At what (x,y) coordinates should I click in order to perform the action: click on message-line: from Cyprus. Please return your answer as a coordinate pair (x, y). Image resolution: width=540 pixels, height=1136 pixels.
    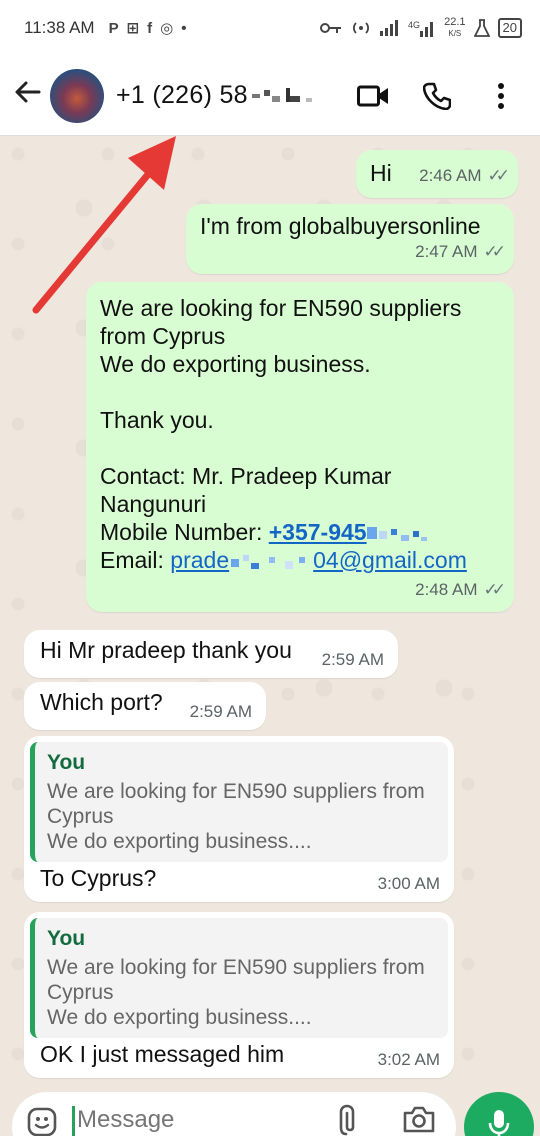
    Looking at the image, I should click on (163, 336).